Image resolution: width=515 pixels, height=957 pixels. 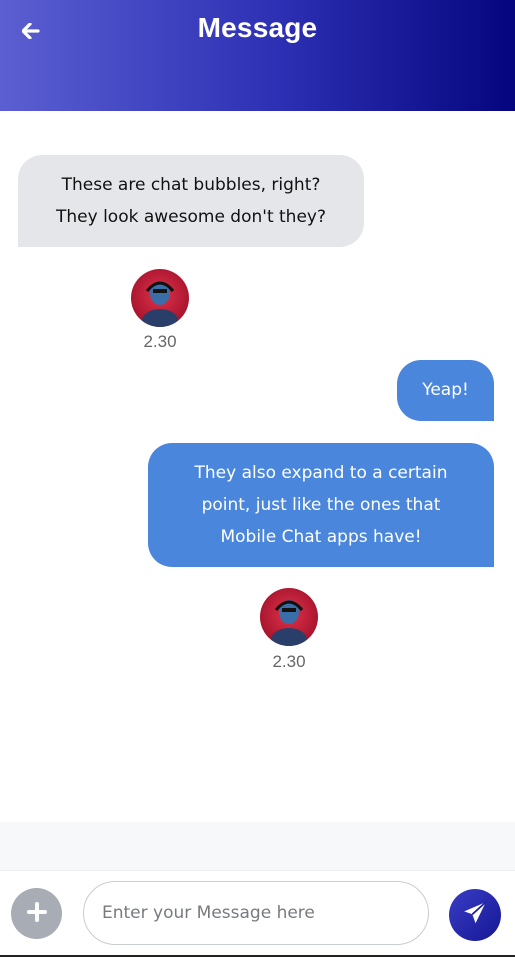 I want to click on message-input, so click(x=256, y=913).